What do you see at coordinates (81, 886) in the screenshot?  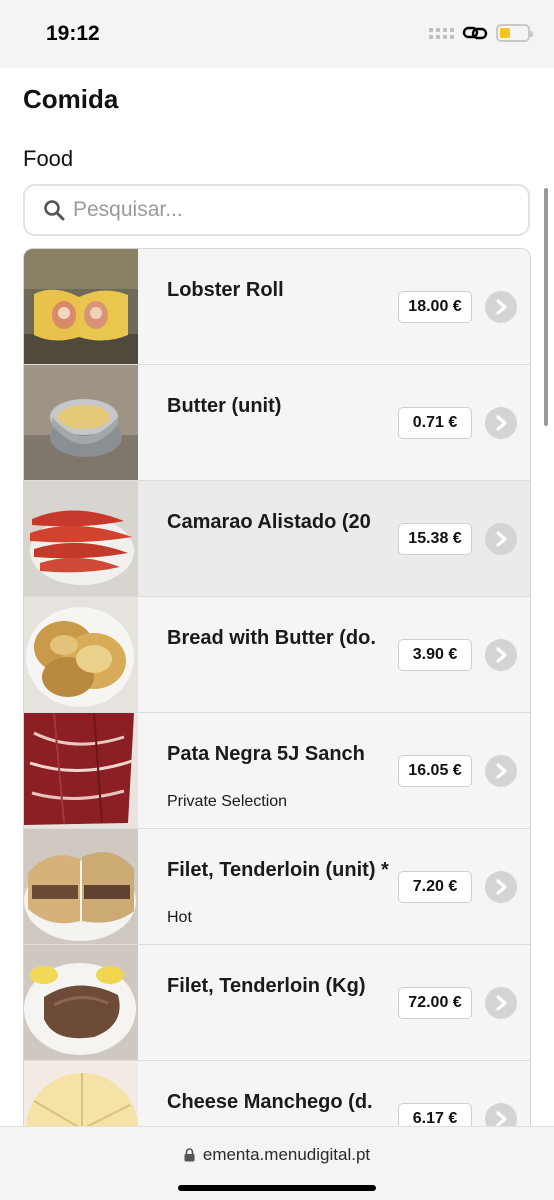 I see `filet-sandwich-photo` at bounding box center [81, 886].